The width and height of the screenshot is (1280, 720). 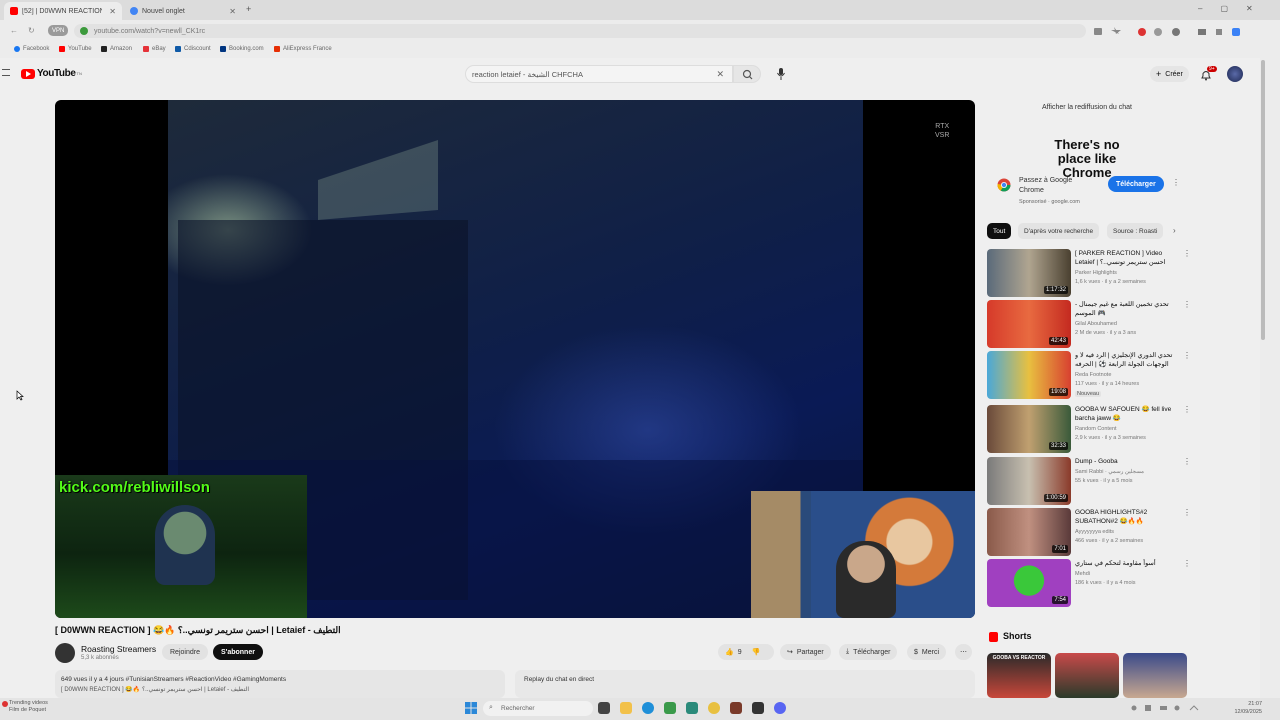 I want to click on channel-avatar, so click(x=65, y=653).